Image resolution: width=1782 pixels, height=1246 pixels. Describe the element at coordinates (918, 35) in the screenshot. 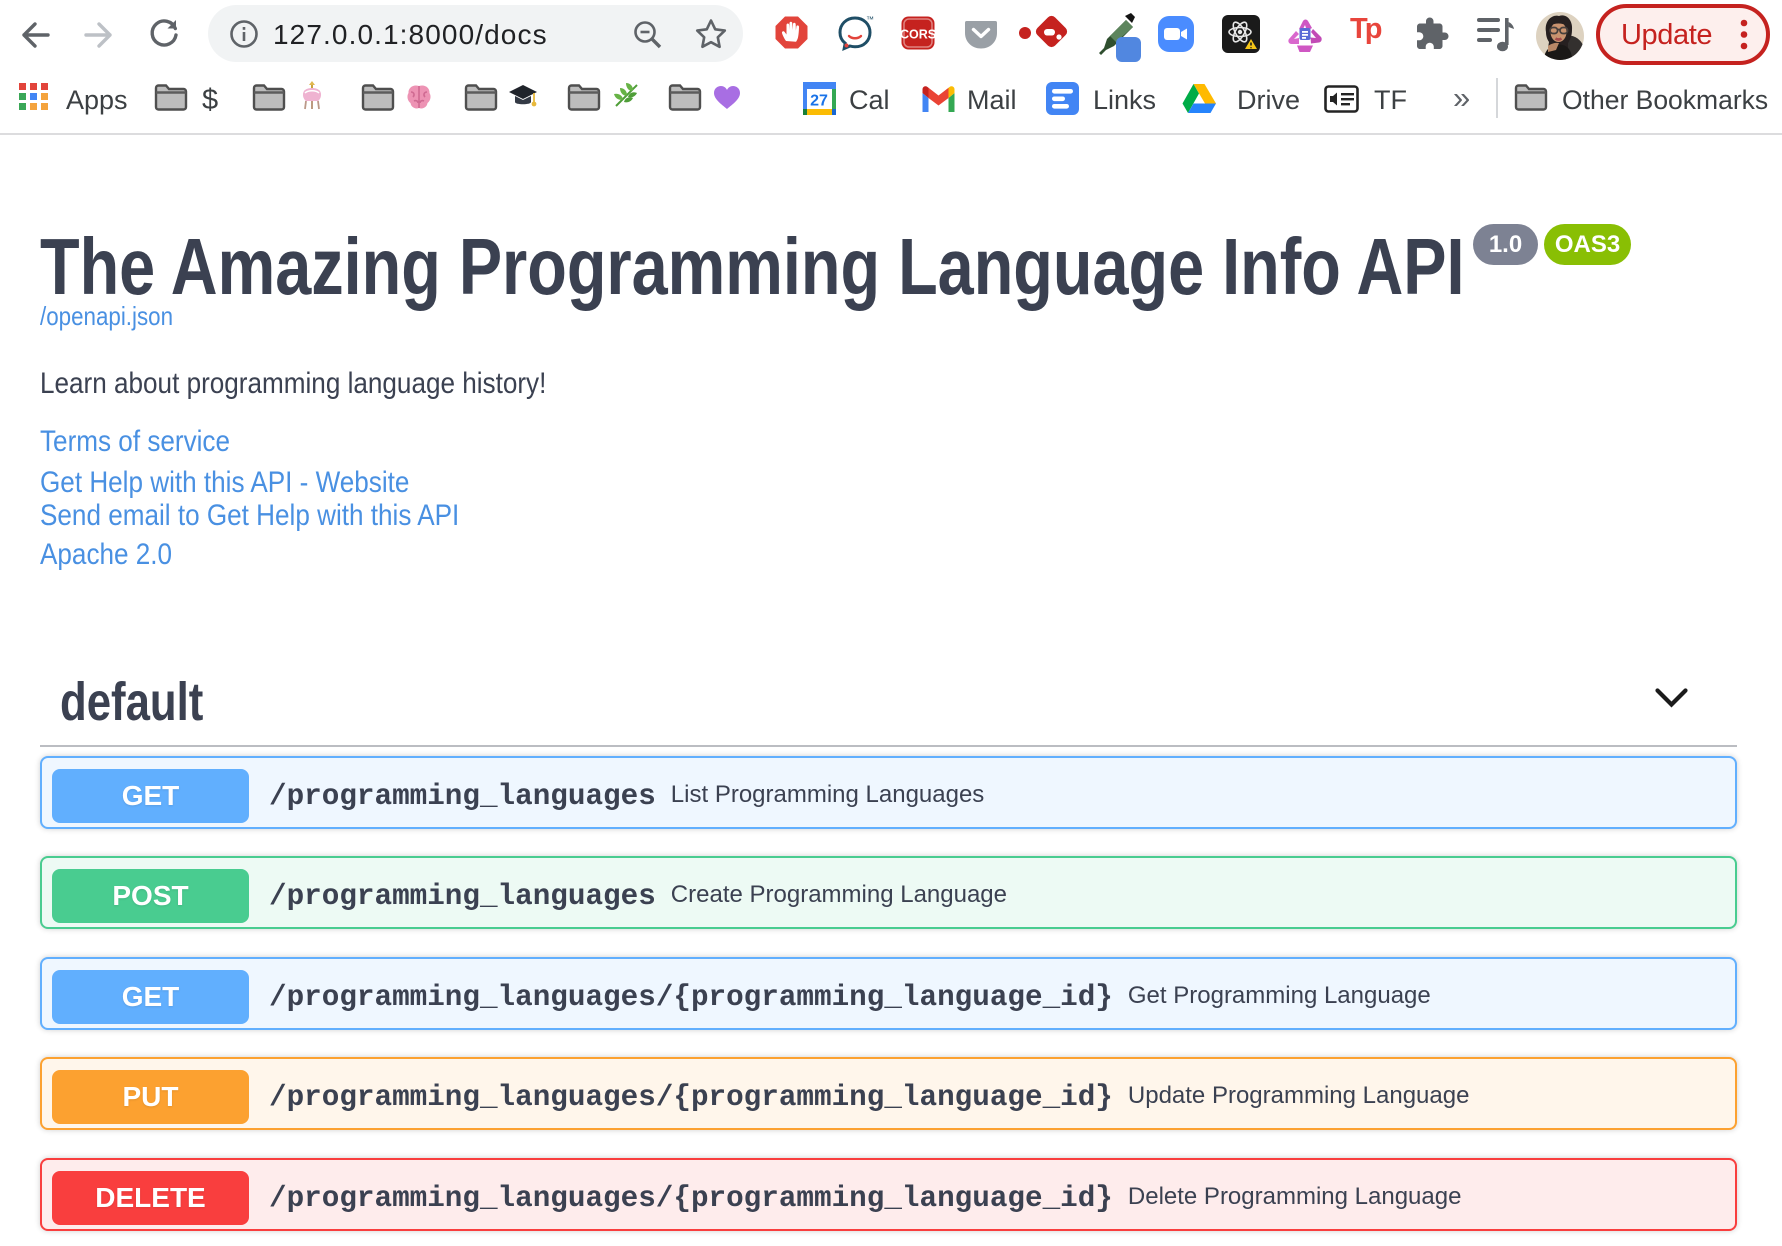

I see `svg-text: CORS` at that location.